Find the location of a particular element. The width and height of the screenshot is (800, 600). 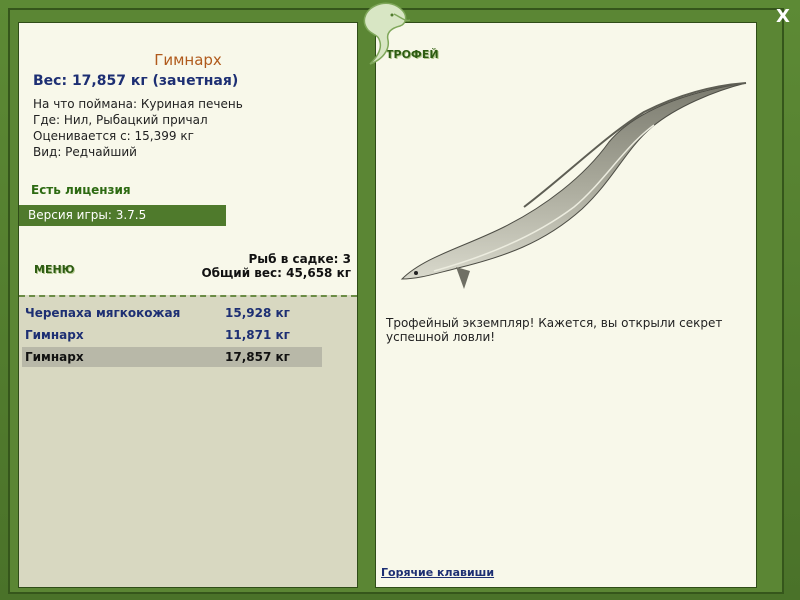

catch-name: Черепаха мягкокожая is located at coordinates (103, 313).